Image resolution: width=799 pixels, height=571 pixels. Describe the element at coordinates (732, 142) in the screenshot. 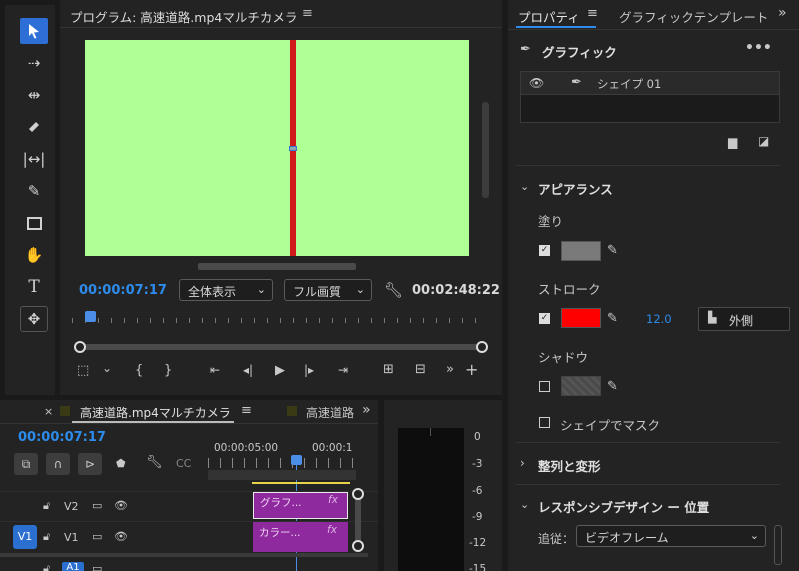

I see `folder-icon: ▆` at that location.